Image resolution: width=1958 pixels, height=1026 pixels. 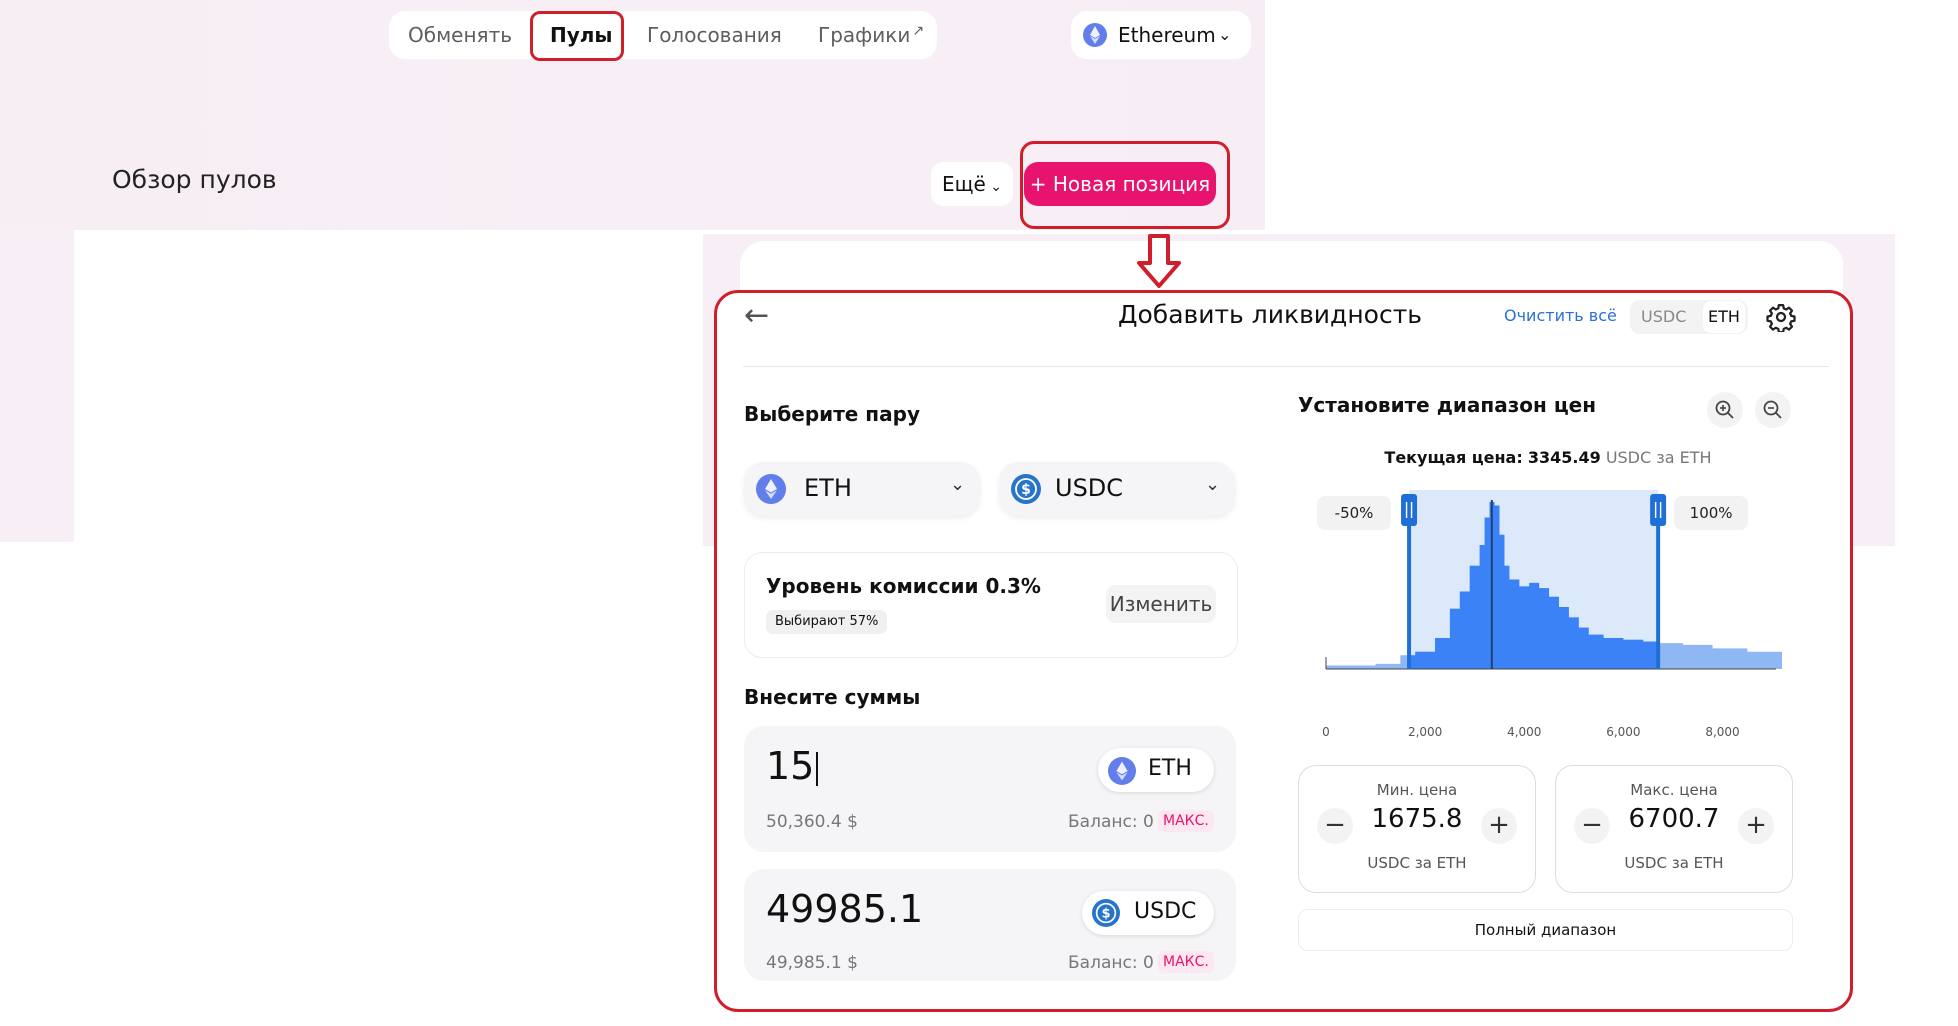 I want to click on page-title: Обзор пулов, so click(x=194, y=179).